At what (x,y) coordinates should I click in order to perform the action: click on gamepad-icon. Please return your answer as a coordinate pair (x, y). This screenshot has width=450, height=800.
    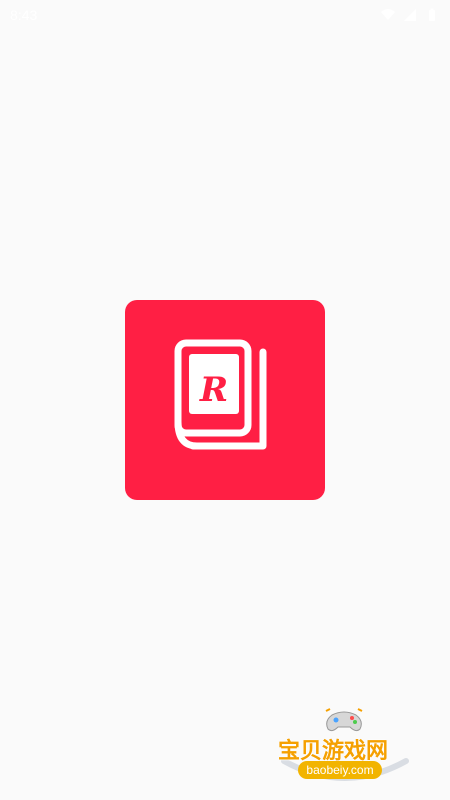
    Looking at the image, I should click on (344, 720).